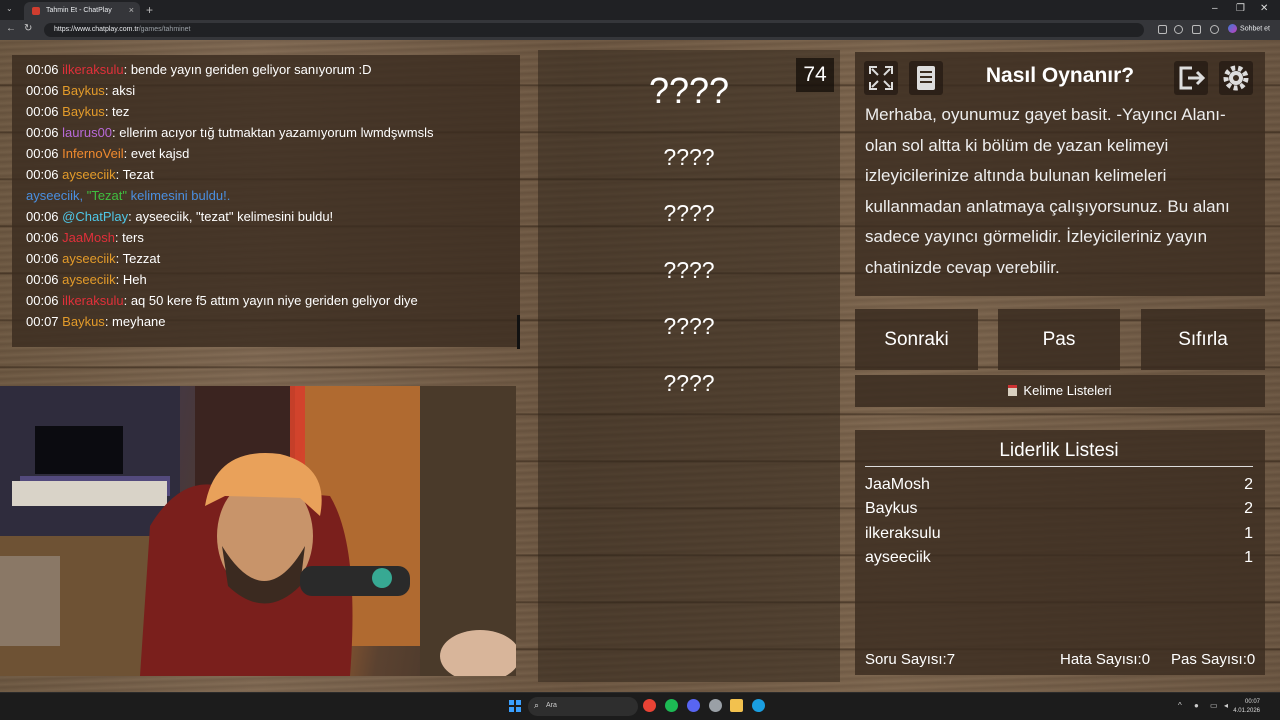 The image size is (1280, 720). What do you see at coordinates (1226, 705) in the screenshot?
I see `volume-icon: ◂` at bounding box center [1226, 705].